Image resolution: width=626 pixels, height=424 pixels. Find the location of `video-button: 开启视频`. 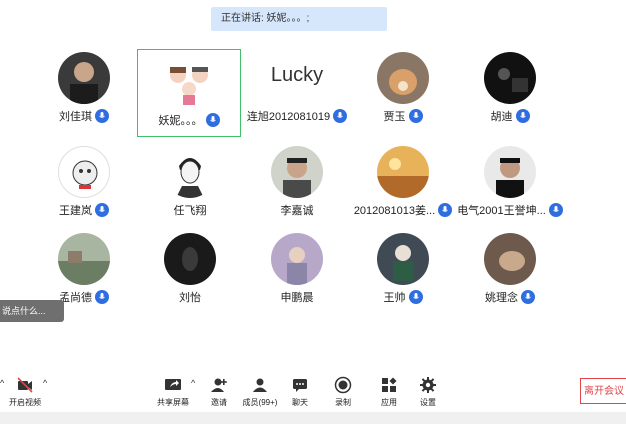

video-button: 开启视频 is located at coordinates (25, 393).